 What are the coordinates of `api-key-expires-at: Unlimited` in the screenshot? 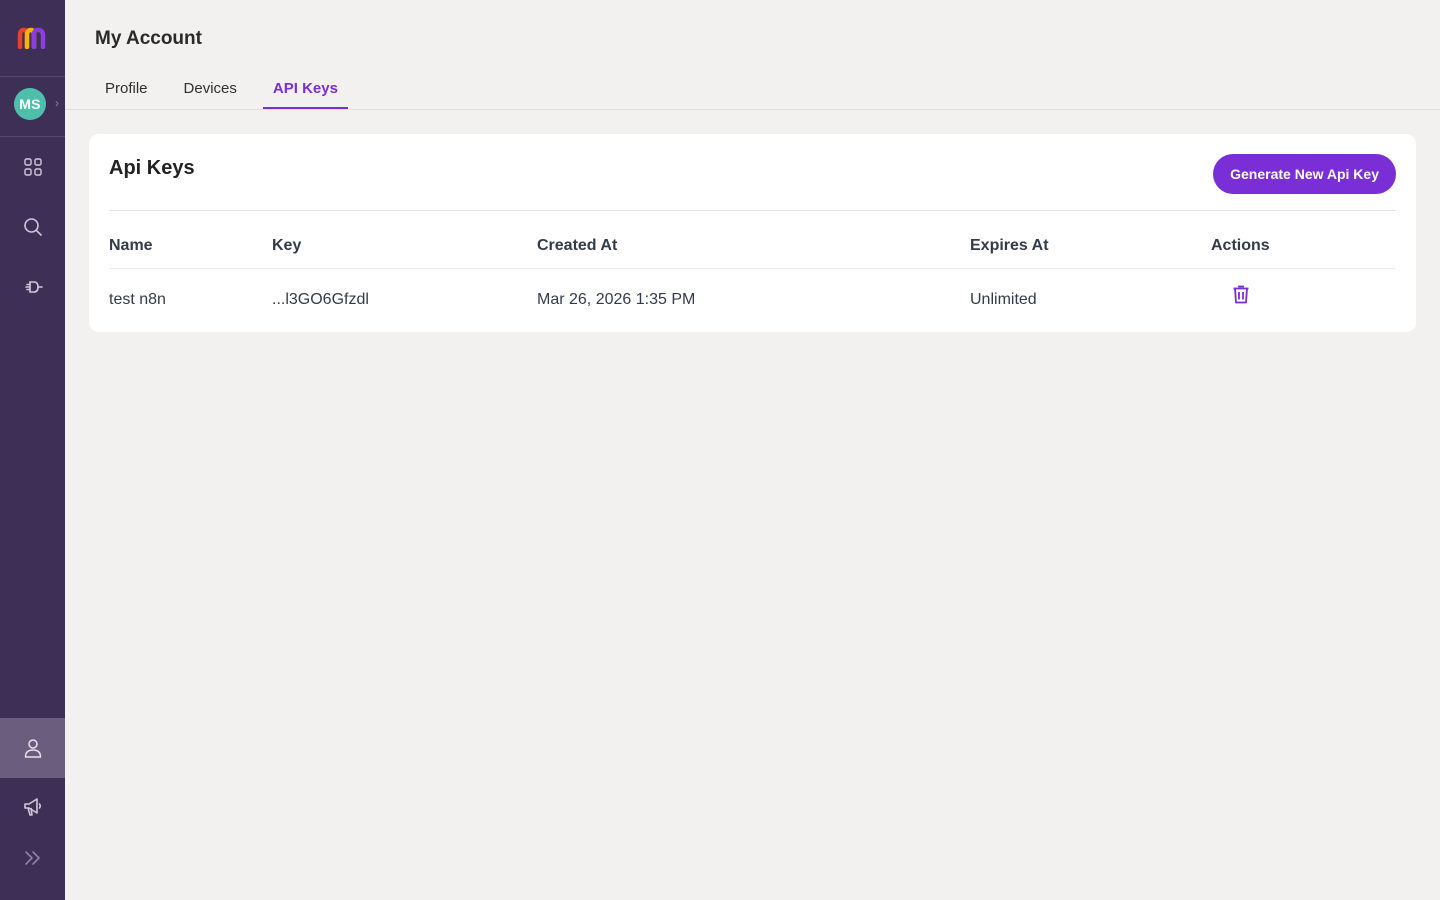 It's located at (1003, 300).